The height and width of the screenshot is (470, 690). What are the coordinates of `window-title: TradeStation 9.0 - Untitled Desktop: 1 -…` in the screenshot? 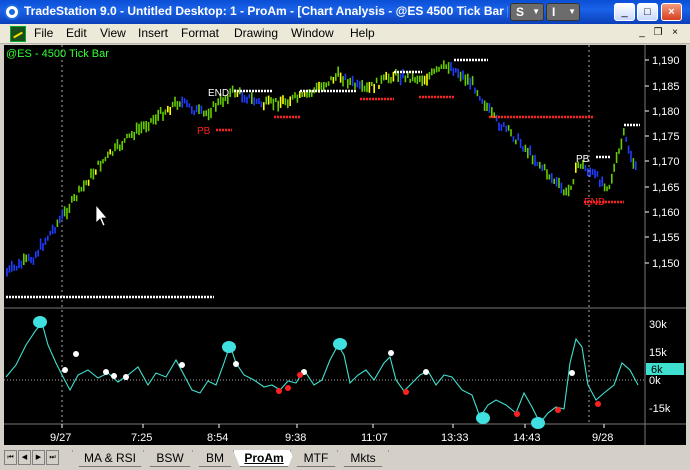 It's located at (266, 11).